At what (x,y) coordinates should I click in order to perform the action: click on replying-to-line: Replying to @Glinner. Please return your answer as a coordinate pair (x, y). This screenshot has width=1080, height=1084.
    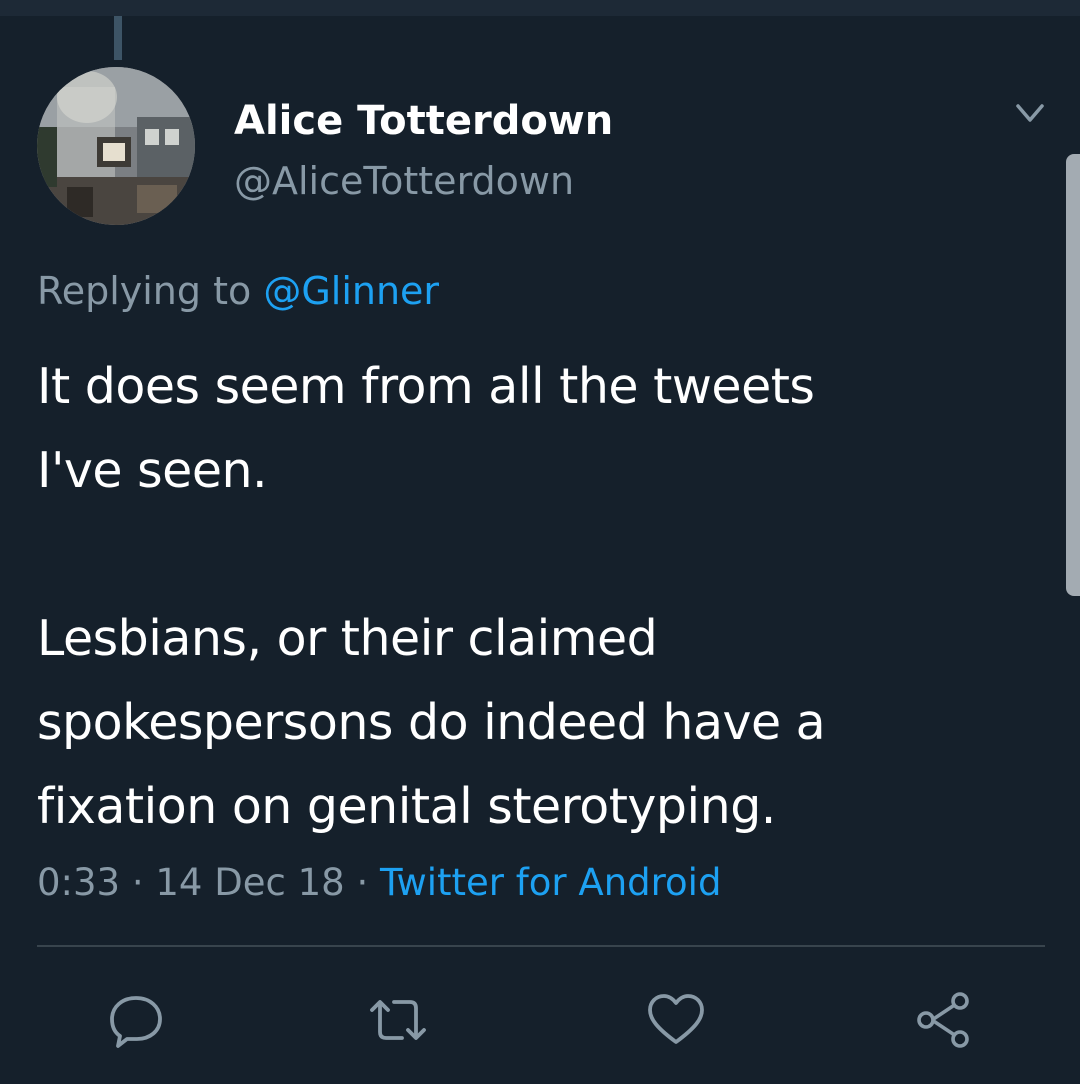
    Looking at the image, I should click on (238, 291).